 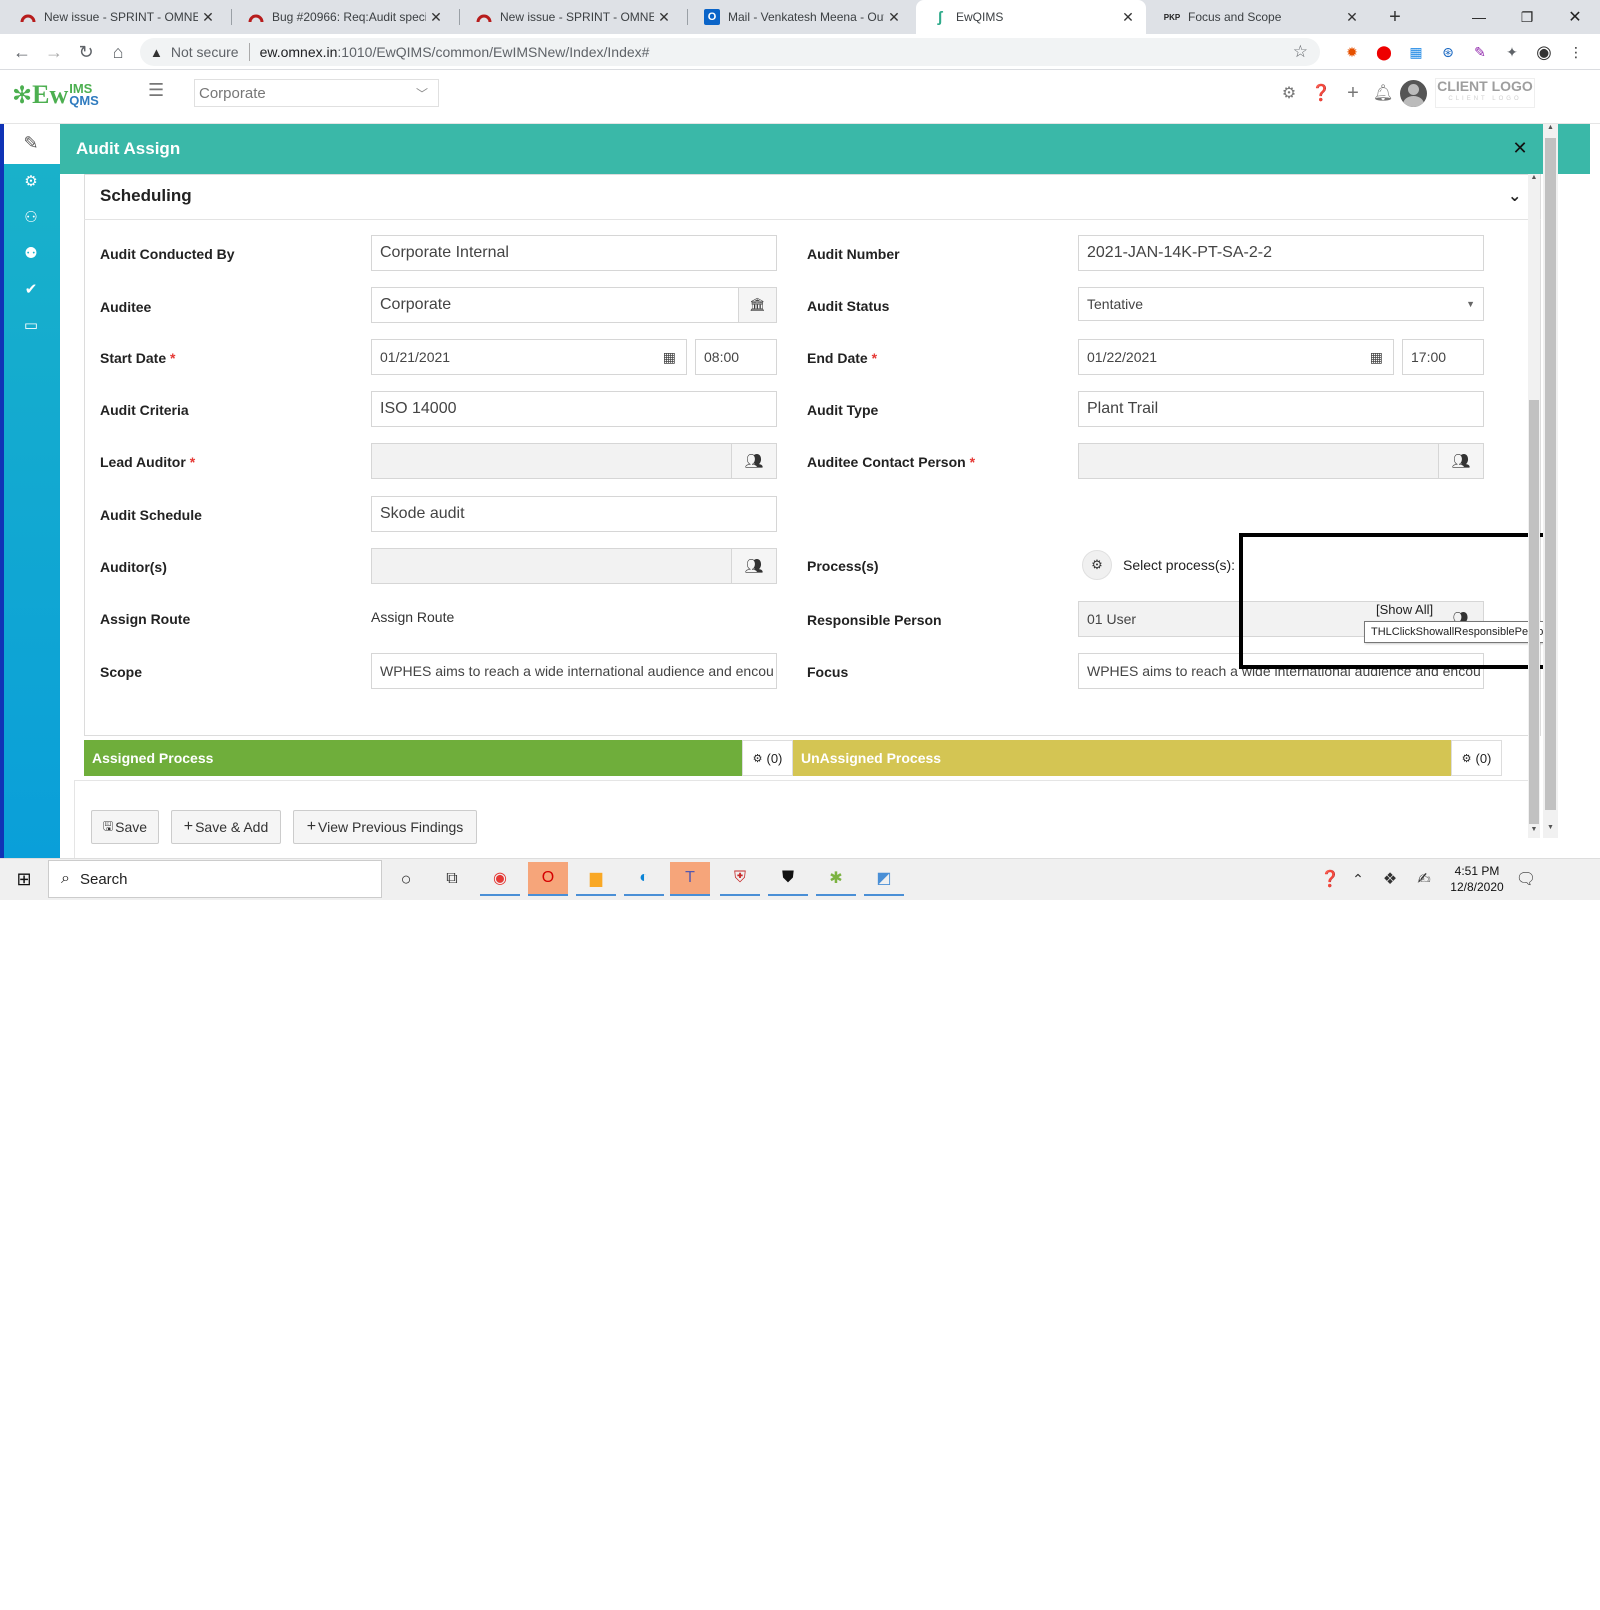 I want to click on opera-taskbar-icon: O, so click(x=548, y=879).